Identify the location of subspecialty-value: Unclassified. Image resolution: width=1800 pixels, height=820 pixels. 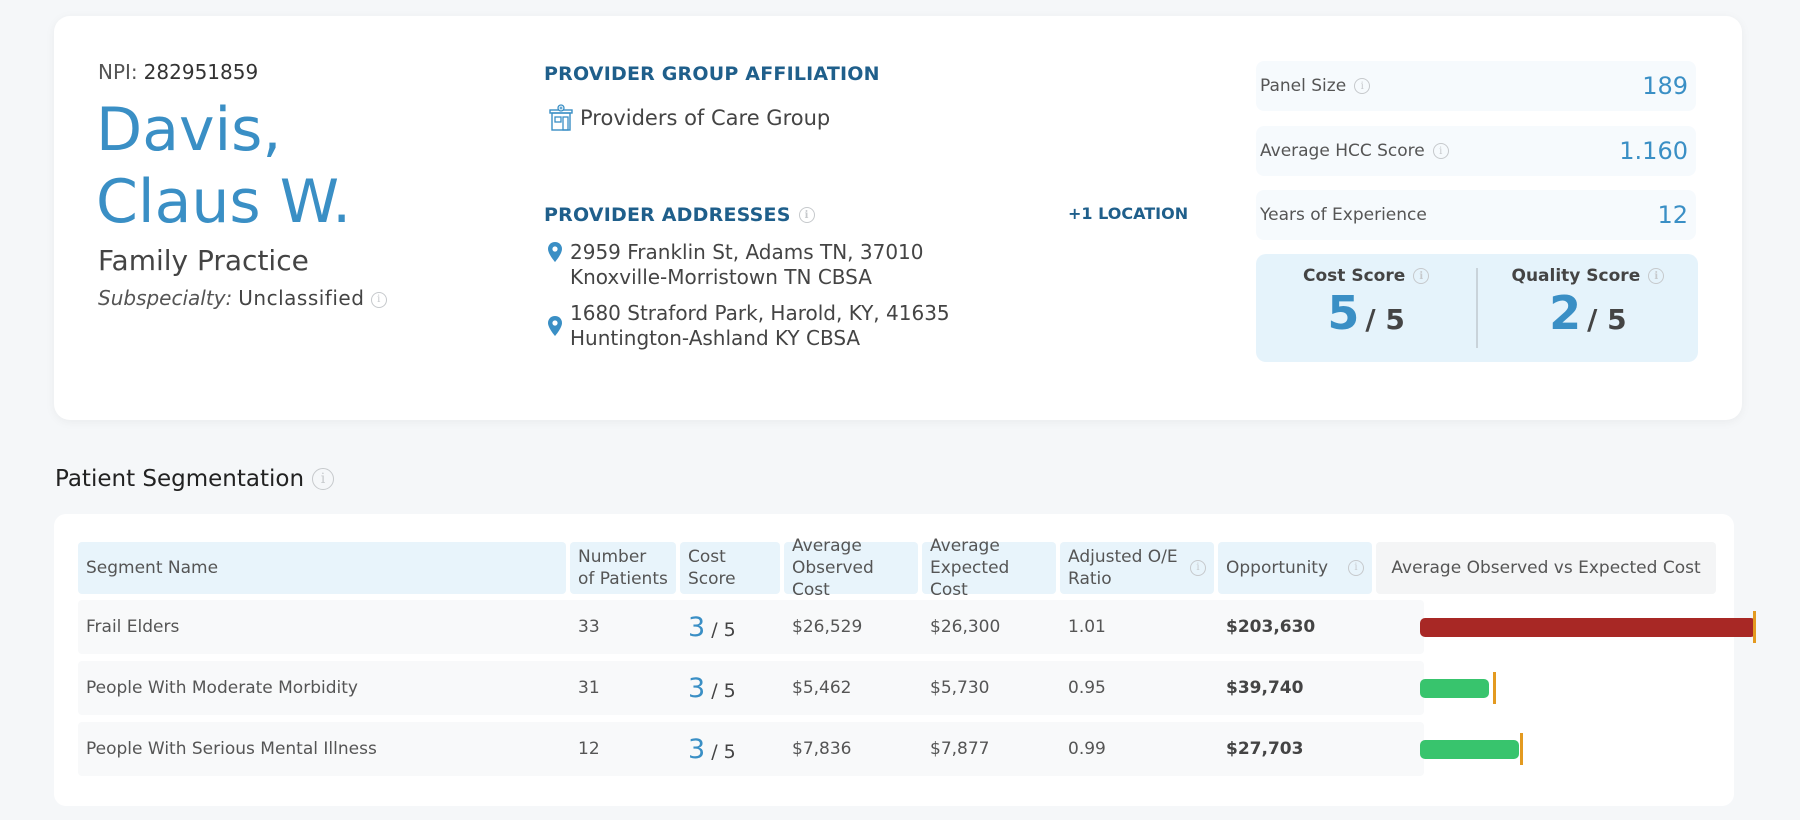
(301, 298).